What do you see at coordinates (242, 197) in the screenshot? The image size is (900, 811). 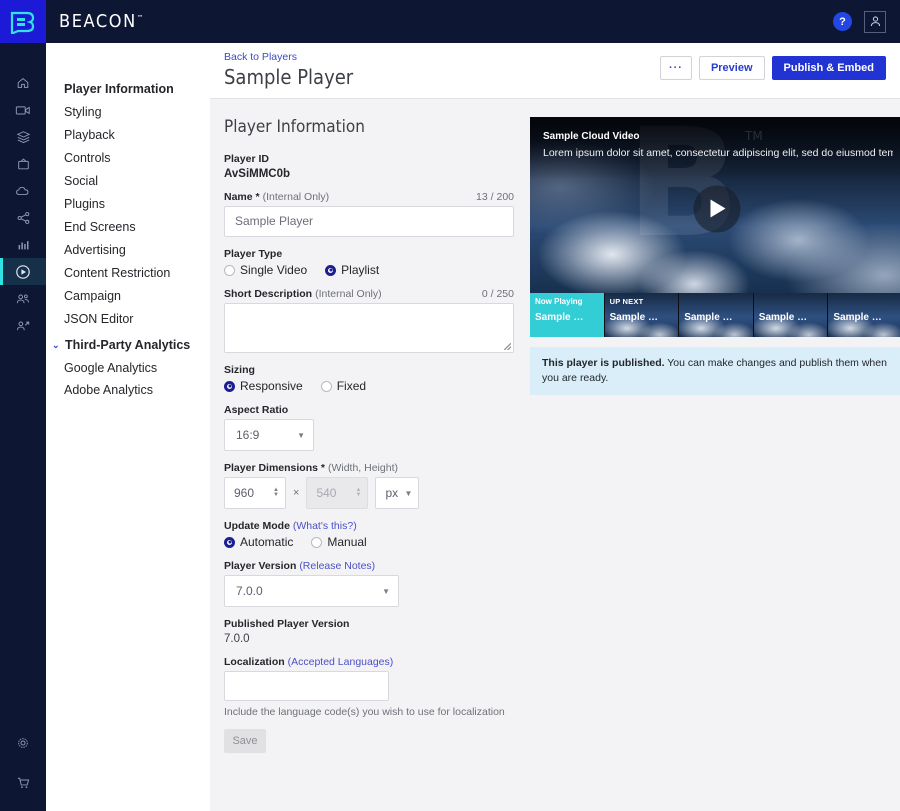 I see `name-label-text: Name *` at bounding box center [242, 197].